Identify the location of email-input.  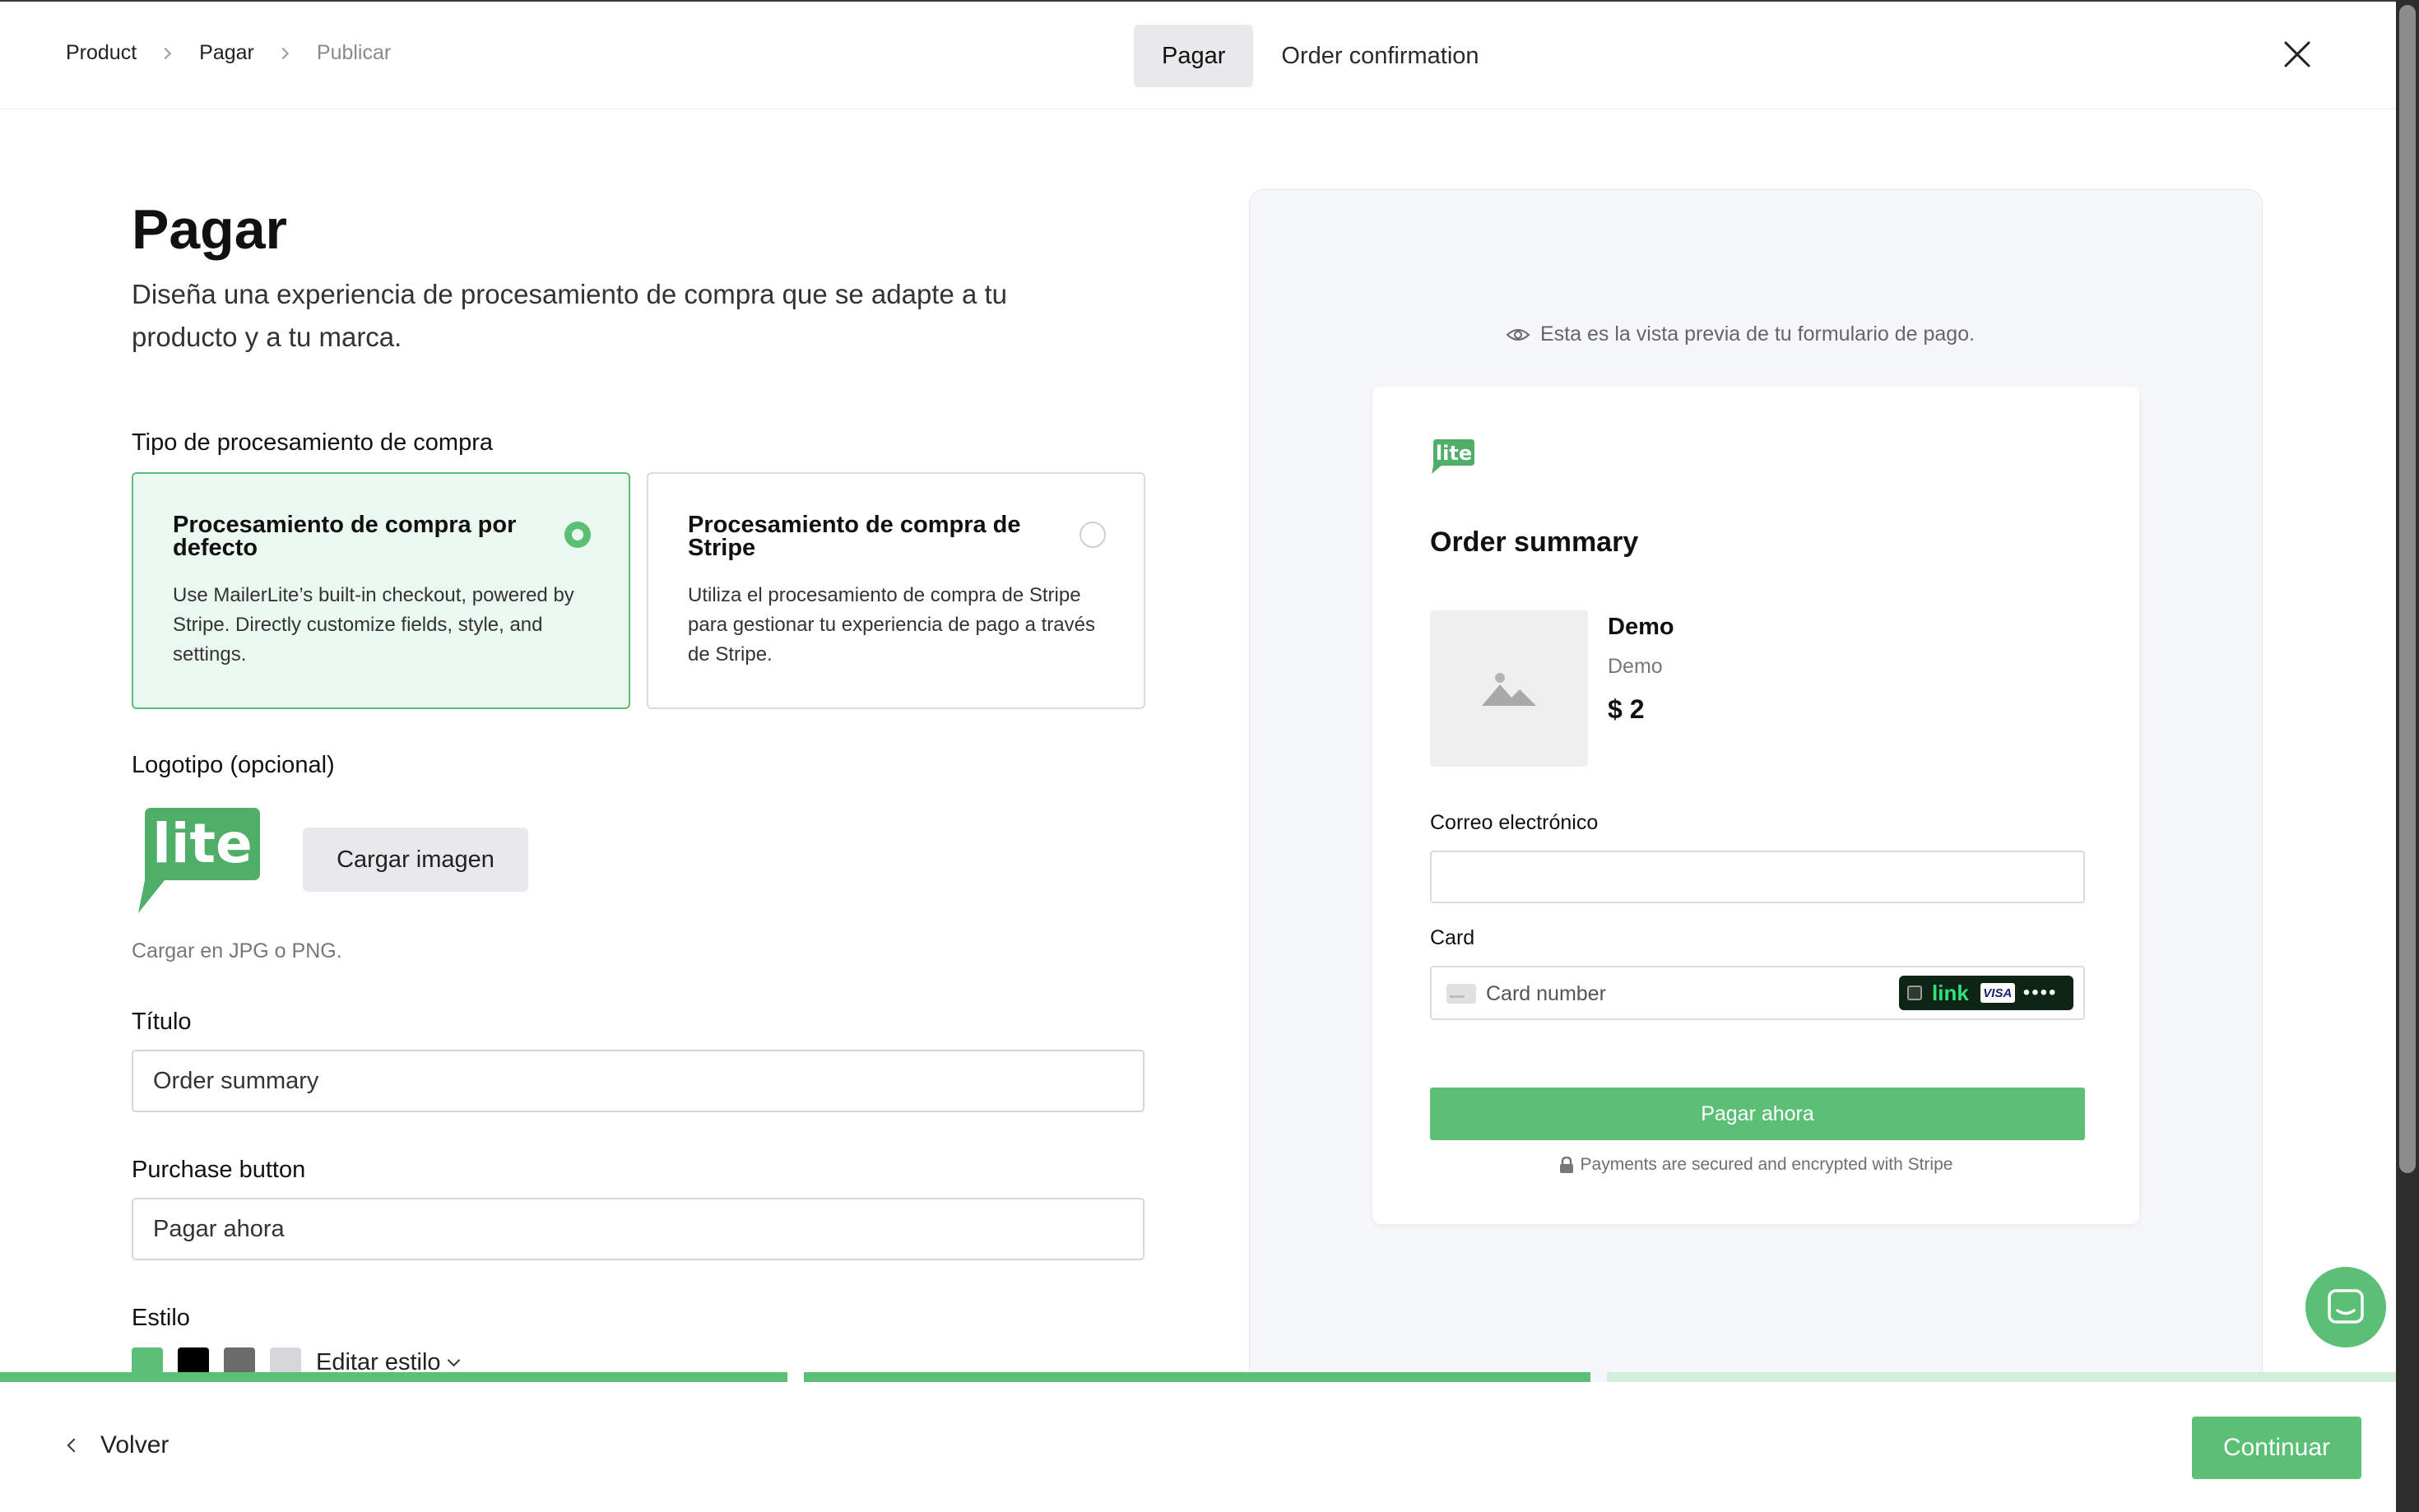
(1757, 877).